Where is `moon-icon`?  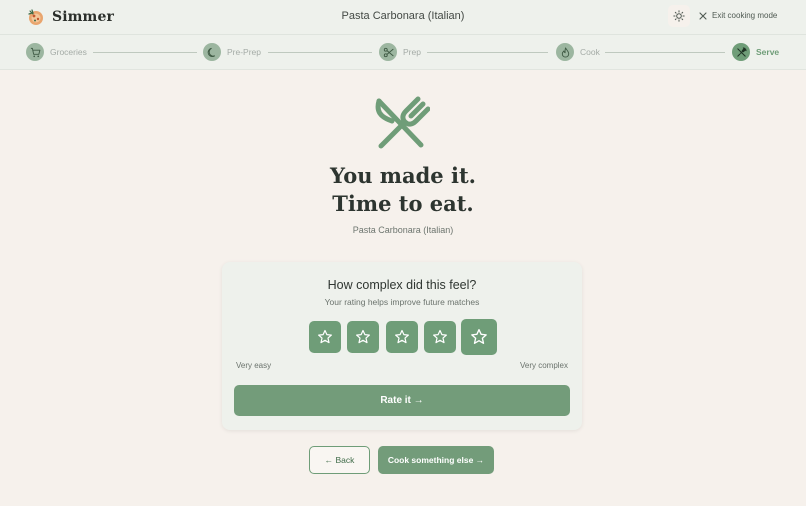 moon-icon is located at coordinates (211, 52).